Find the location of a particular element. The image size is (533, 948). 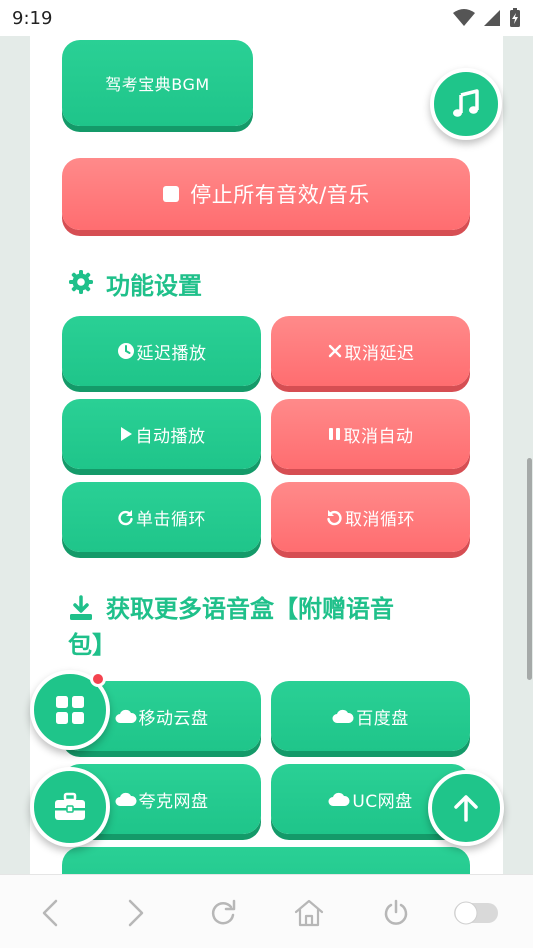

settings-section-title: 功能设置 is located at coordinates (135, 283).